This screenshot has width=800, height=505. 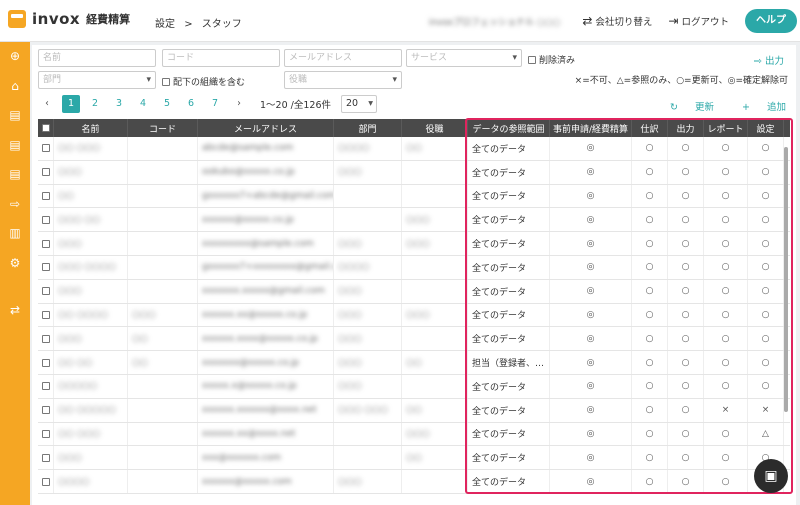 I want to click on cell-name: ○○○○, so click(x=91, y=481).